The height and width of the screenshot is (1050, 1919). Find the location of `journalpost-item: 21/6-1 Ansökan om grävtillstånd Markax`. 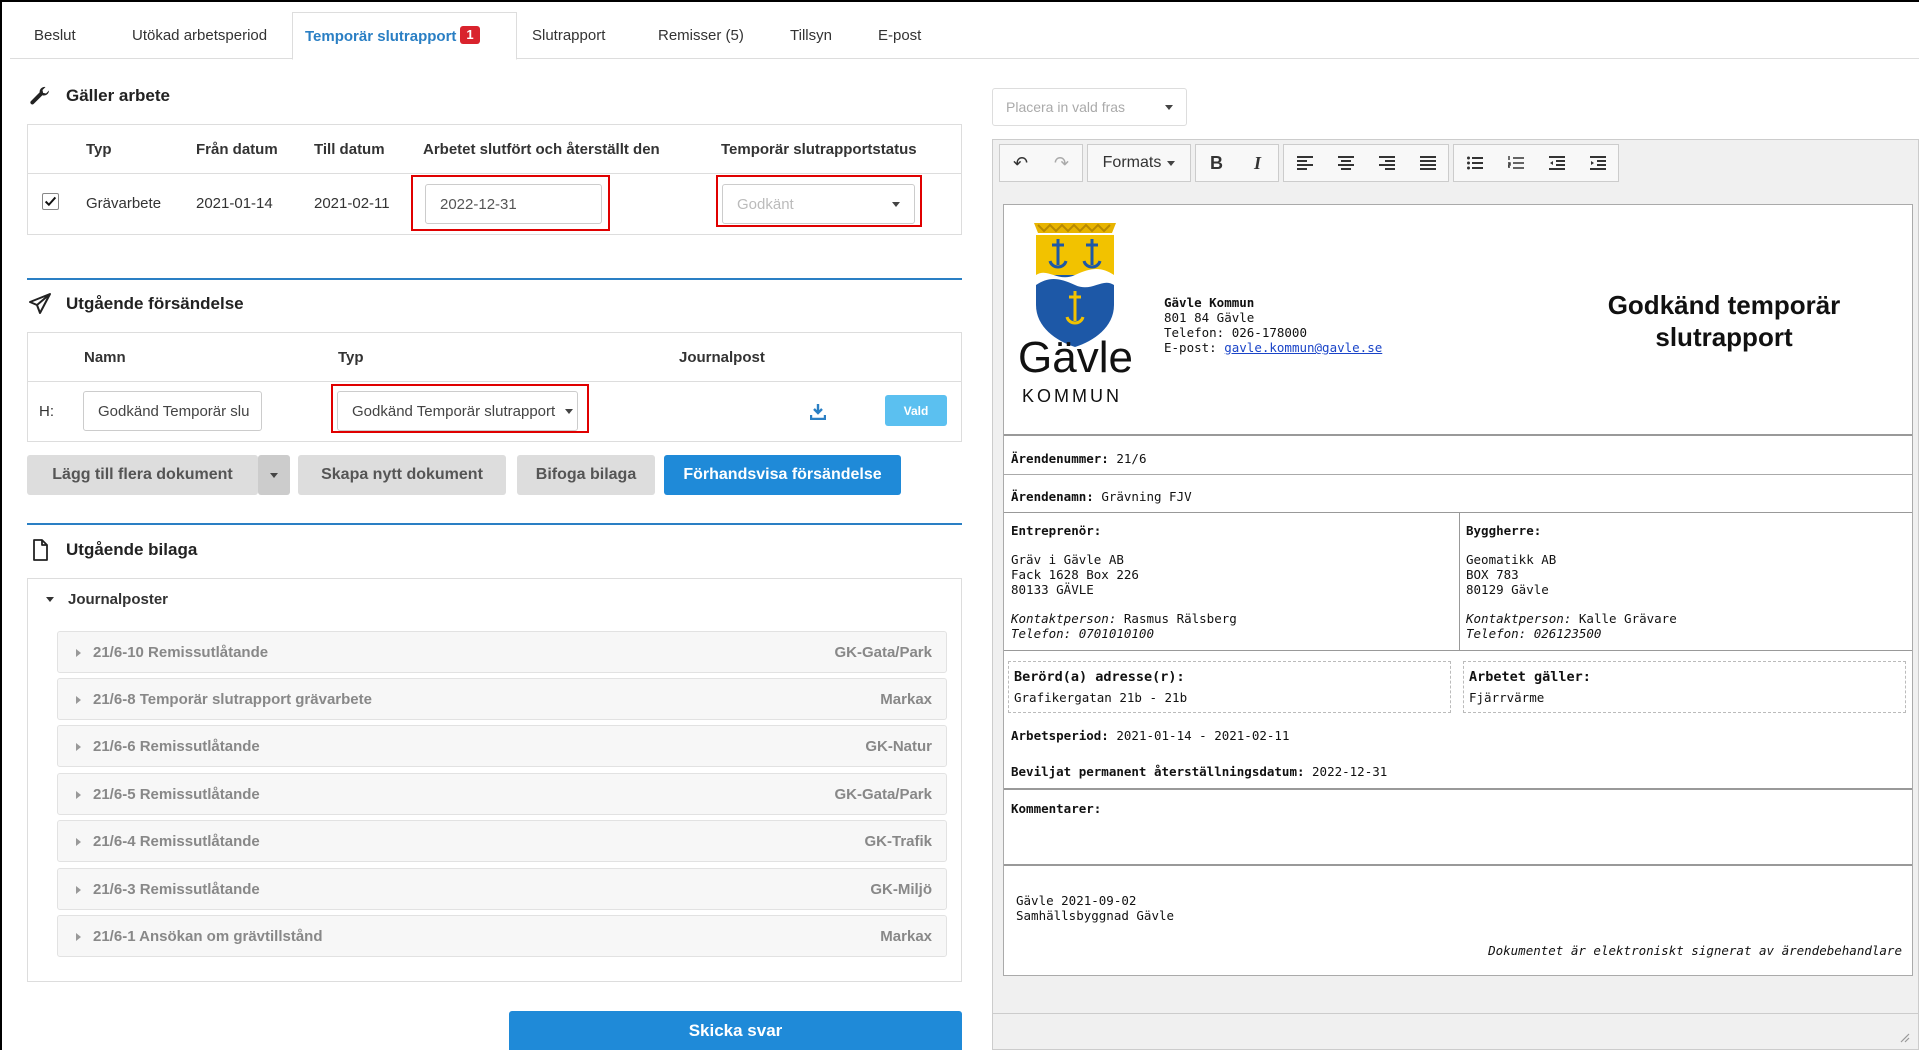

journalpost-item: 21/6-1 Ansökan om grävtillstånd Markax is located at coordinates (502, 936).